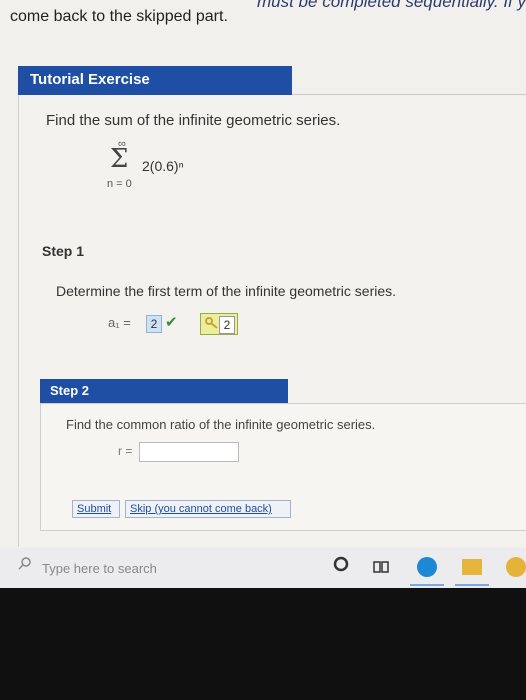 The width and height of the screenshot is (526, 700). What do you see at coordinates (391, 5) in the screenshot?
I see `top-cut-text: must be completed sequentially. If y` at bounding box center [391, 5].